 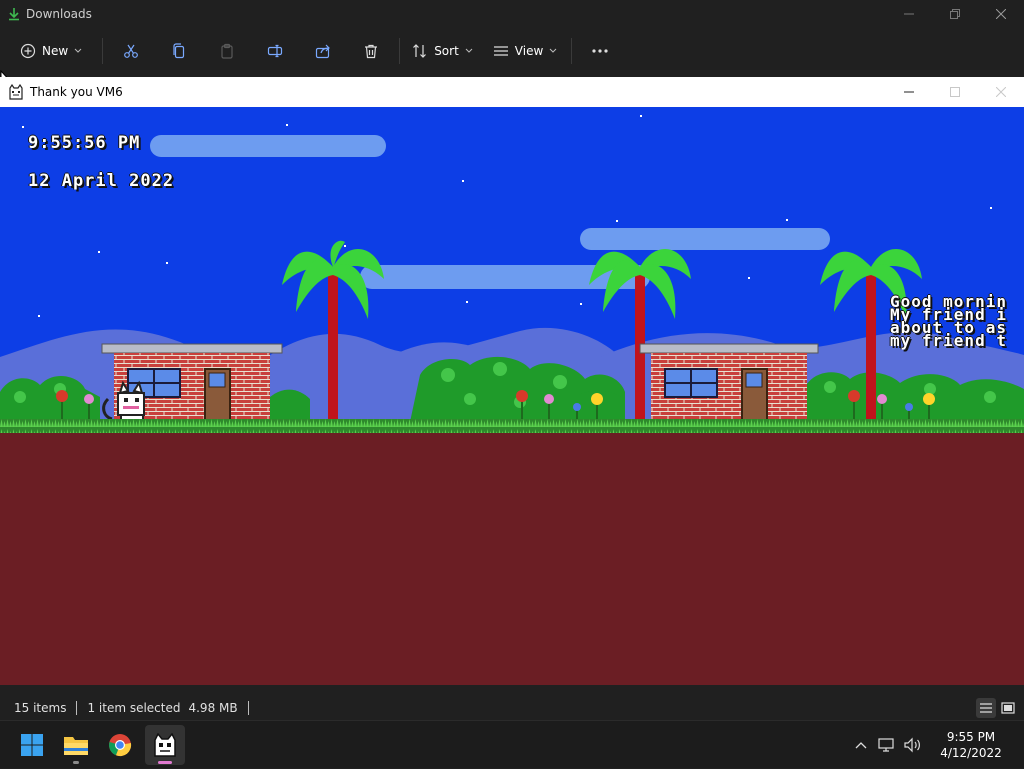 What do you see at coordinates (40, 708) in the screenshot?
I see `item-count: 15 items` at bounding box center [40, 708].